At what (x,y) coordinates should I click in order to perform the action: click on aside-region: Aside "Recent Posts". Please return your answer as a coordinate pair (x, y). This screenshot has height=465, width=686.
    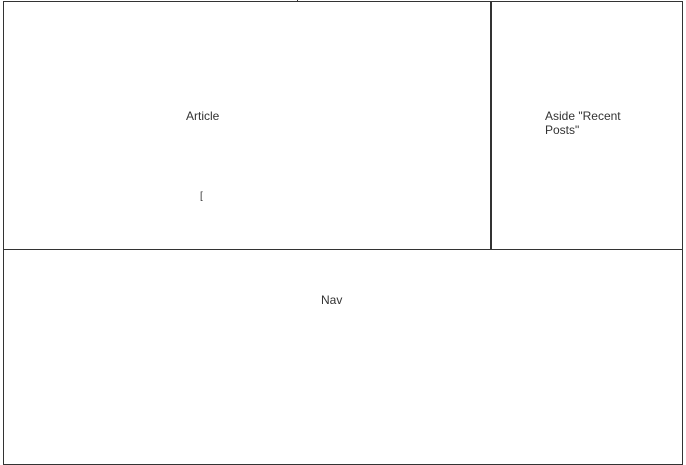
    Looking at the image, I should click on (587, 125).